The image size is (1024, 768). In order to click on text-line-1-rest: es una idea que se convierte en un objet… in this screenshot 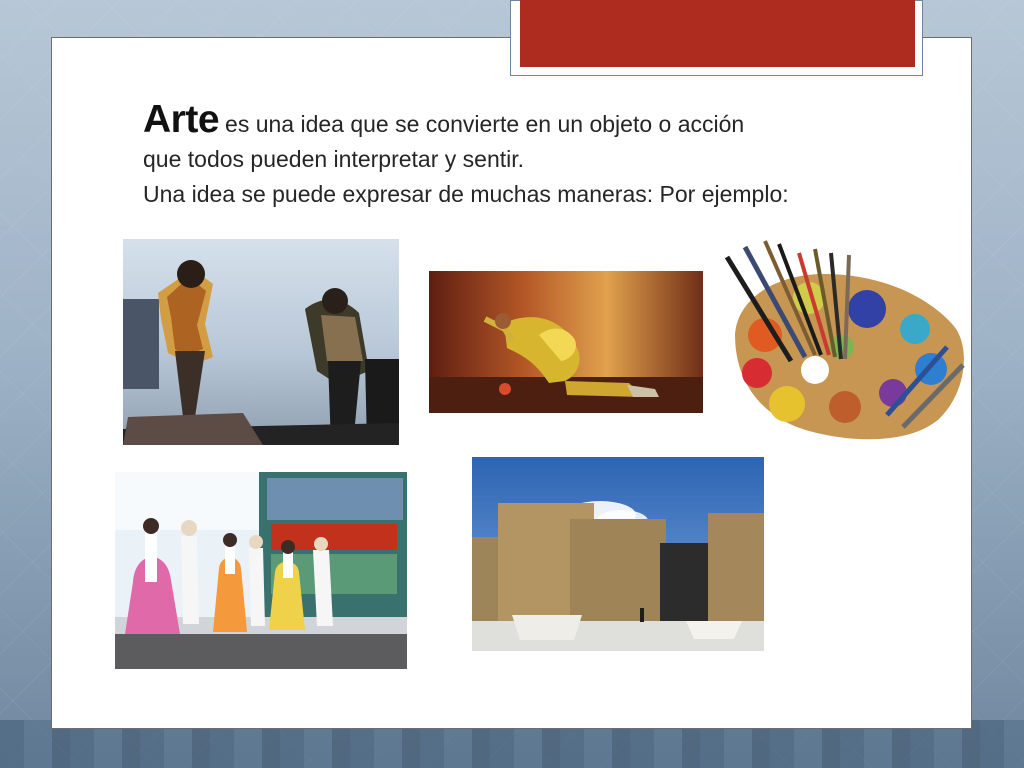, I will do `click(485, 124)`.